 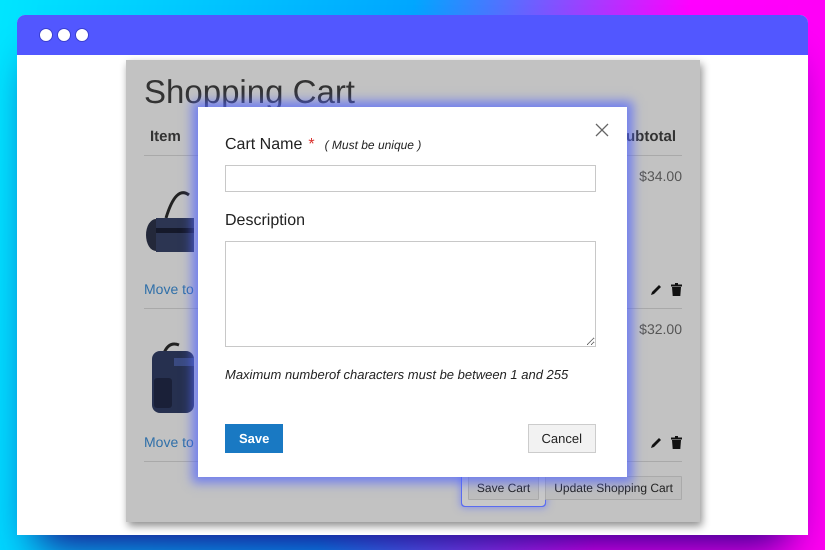 What do you see at coordinates (250, 92) in the screenshot?
I see `page-title: Shopping Cart` at bounding box center [250, 92].